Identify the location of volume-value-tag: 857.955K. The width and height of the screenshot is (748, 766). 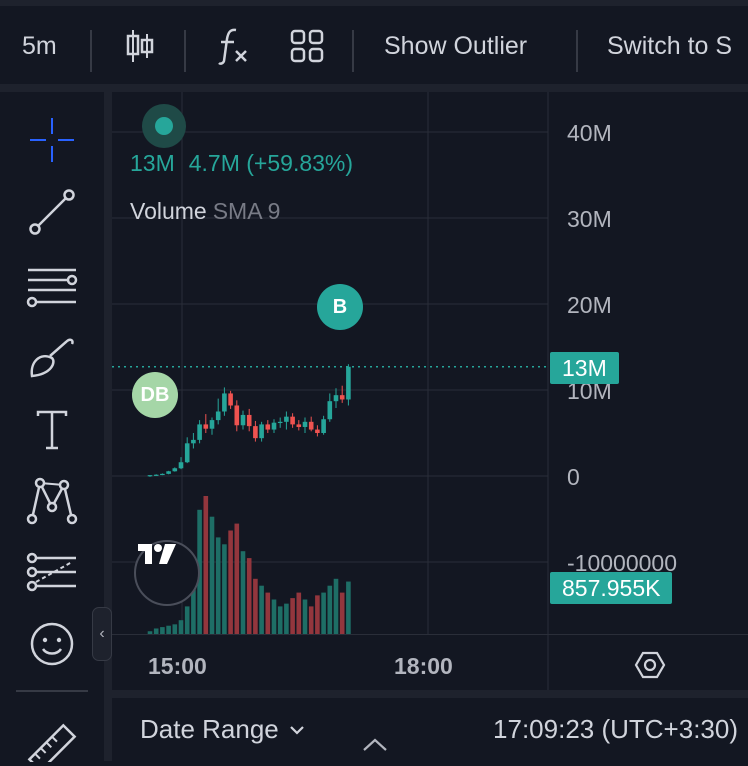
(611, 588).